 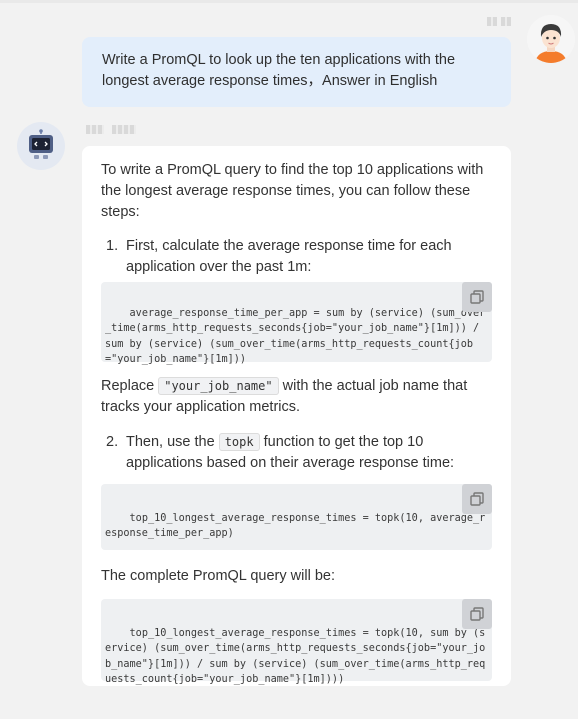 What do you see at coordinates (239, 442) in the screenshot?
I see `inline-code-topk: topk` at bounding box center [239, 442].